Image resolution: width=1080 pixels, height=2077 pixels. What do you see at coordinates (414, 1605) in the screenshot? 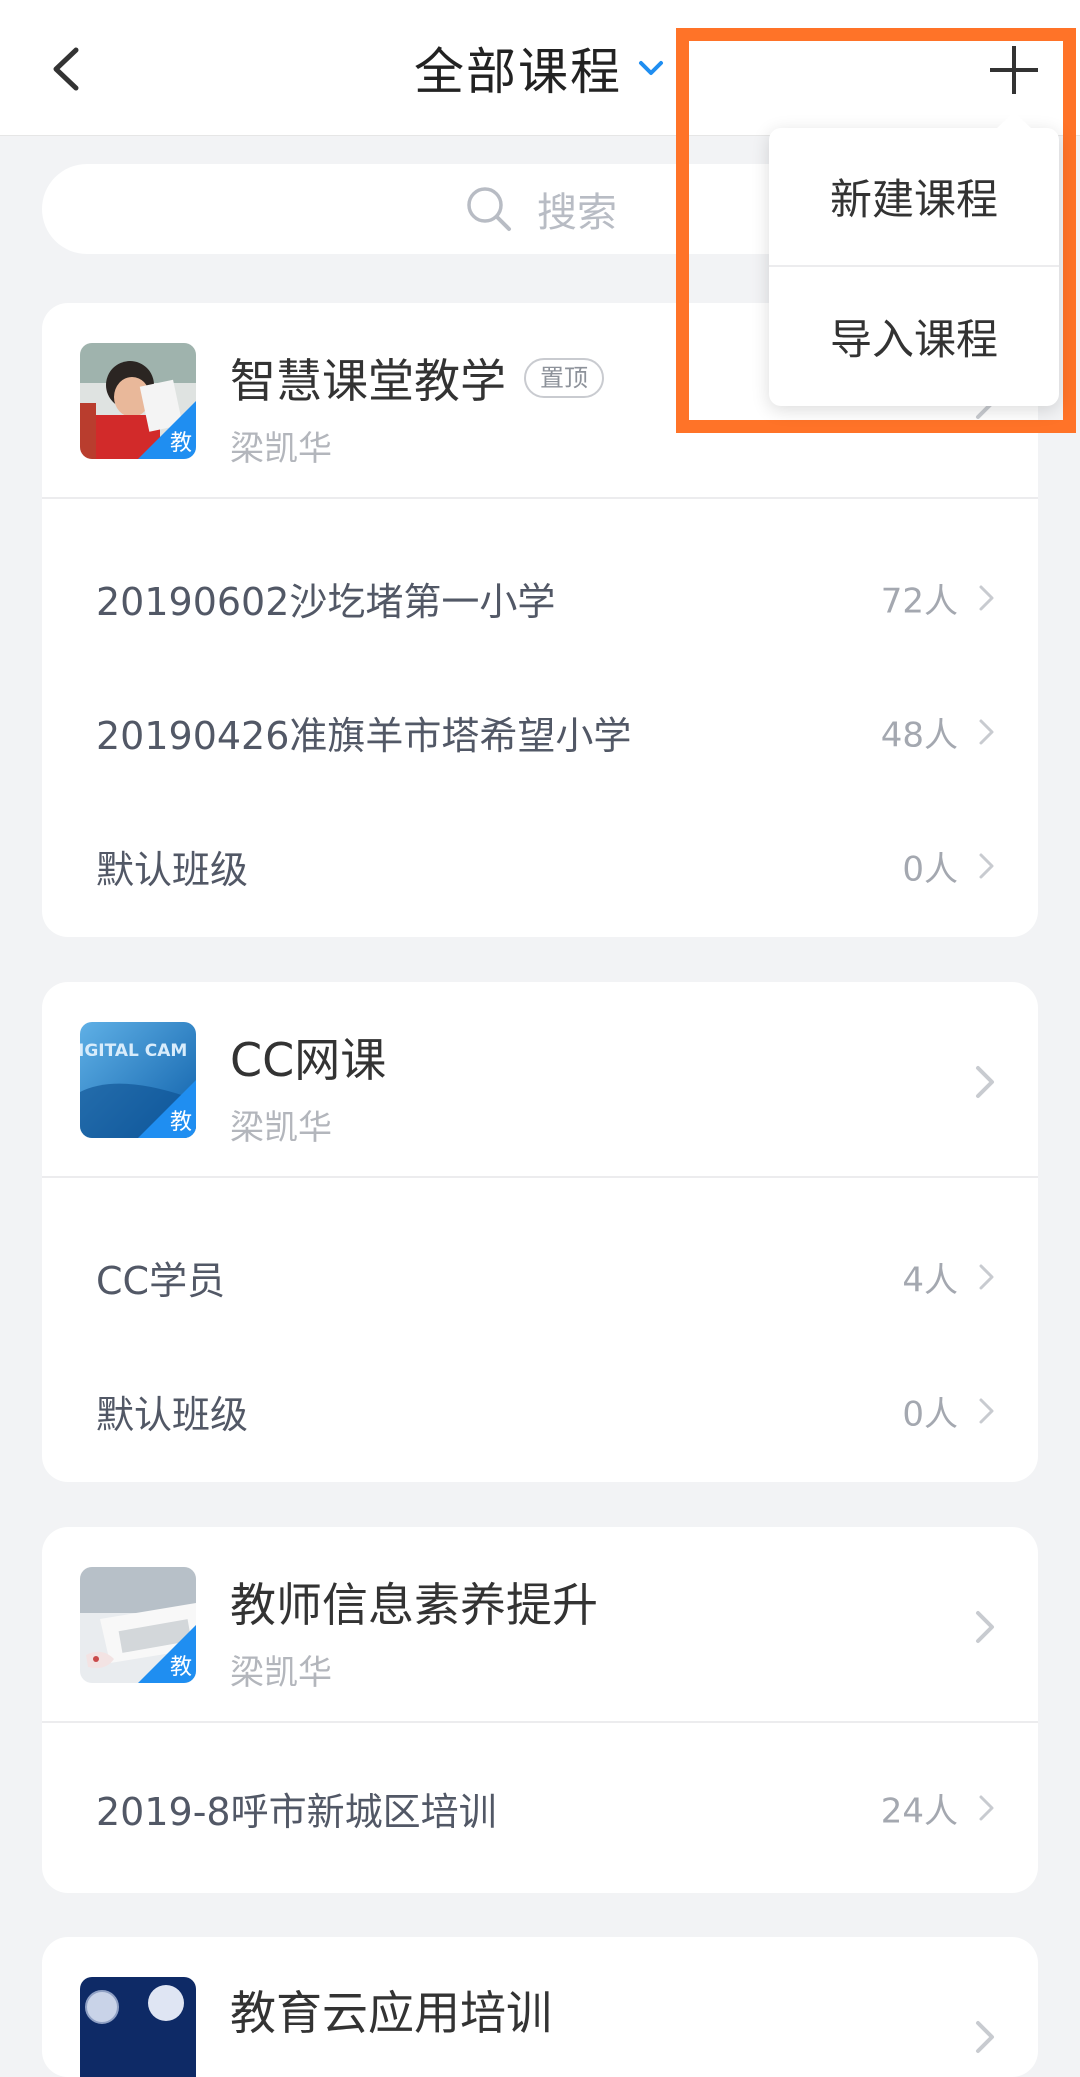
I see `course-title: 教师信息素养提升` at bounding box center [414, 1605].